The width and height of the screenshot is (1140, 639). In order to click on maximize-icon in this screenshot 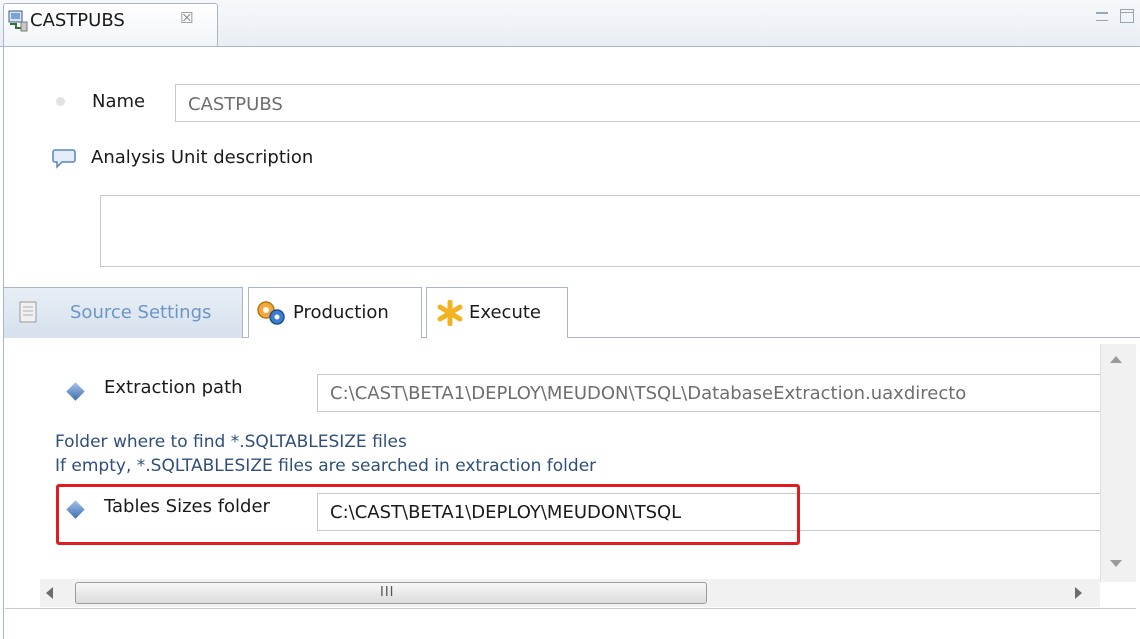, I will do `click(1127, 16)`.